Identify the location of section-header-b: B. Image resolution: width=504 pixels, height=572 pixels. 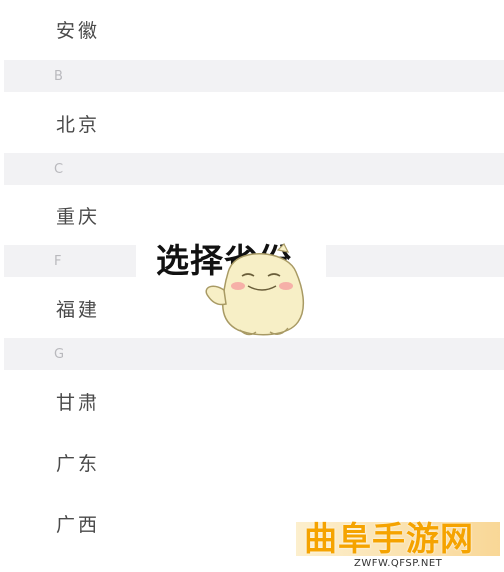
(254, 76).